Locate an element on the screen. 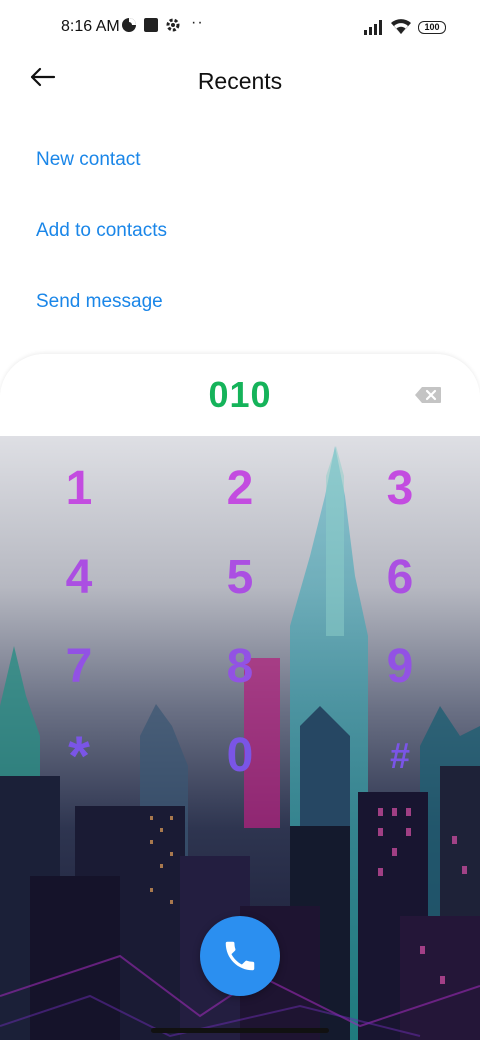 This screenshot has width=480, height=1040. phone-icon is located at coordinates (240, 956).